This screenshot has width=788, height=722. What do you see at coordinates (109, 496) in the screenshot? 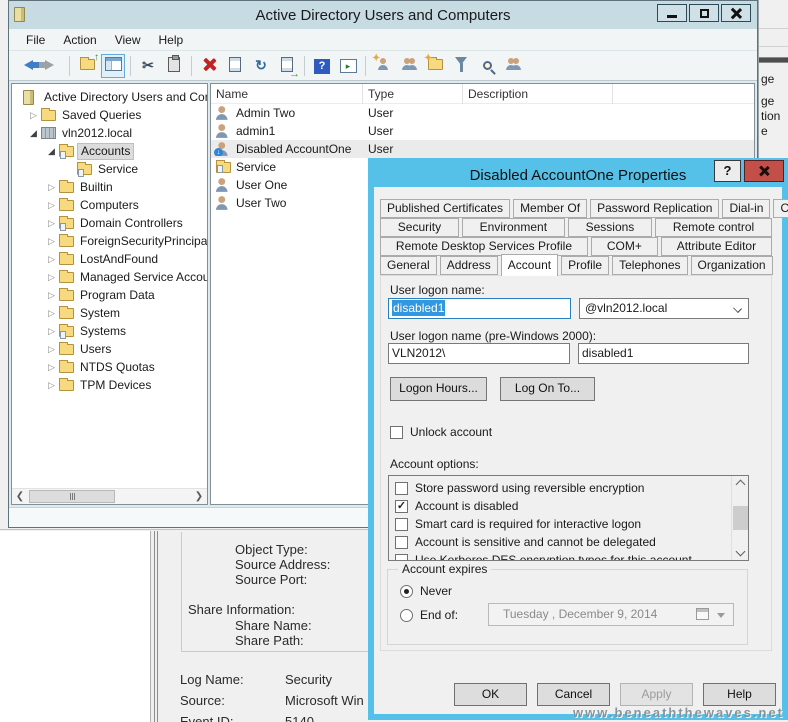
I see `tree-horizontal-scrollbar: ❮ ❯` at bounding box center [109, 496].